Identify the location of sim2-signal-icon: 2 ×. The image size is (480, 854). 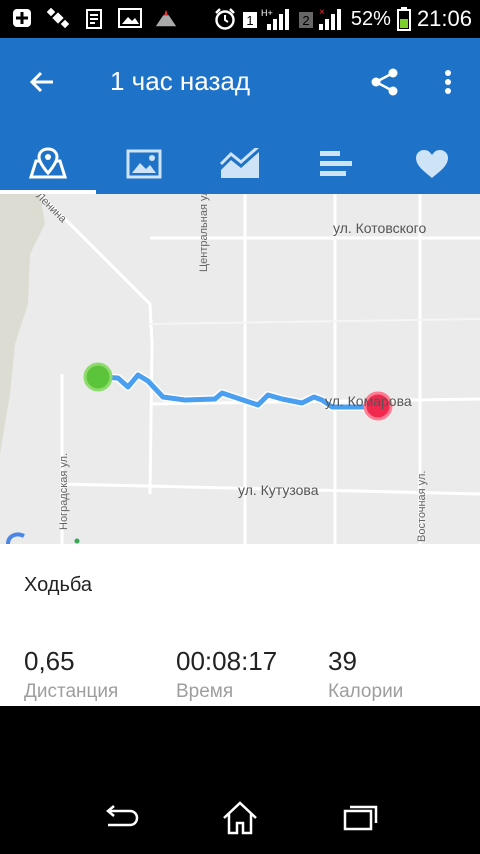
(321, 19).